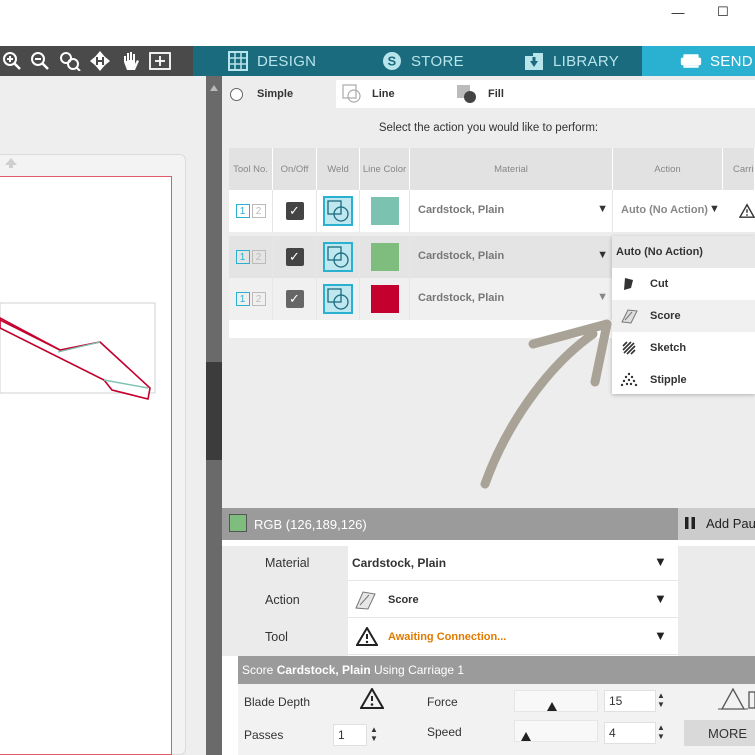 The width and height of the screenshot is (755, 755). What do you see at coordinates (277, 702) in the screenshot?
I see `blade-depth-label: Blade Depth` at bounding box center [277, 702].